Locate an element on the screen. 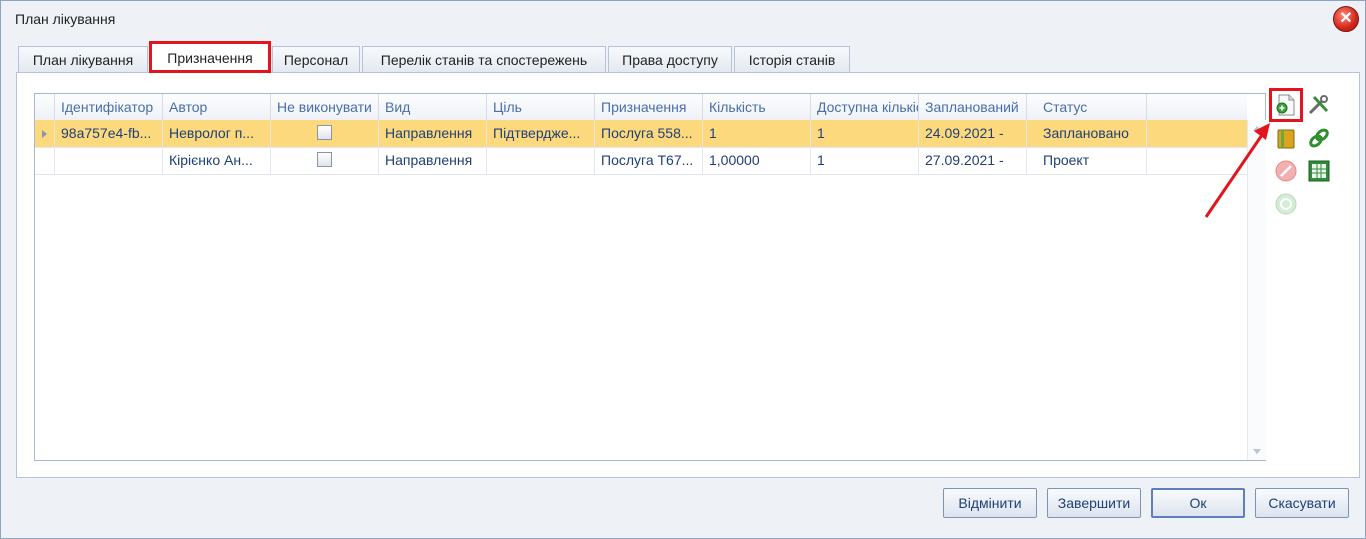  spreadsheet-button is located at coordinates (1319, 171).